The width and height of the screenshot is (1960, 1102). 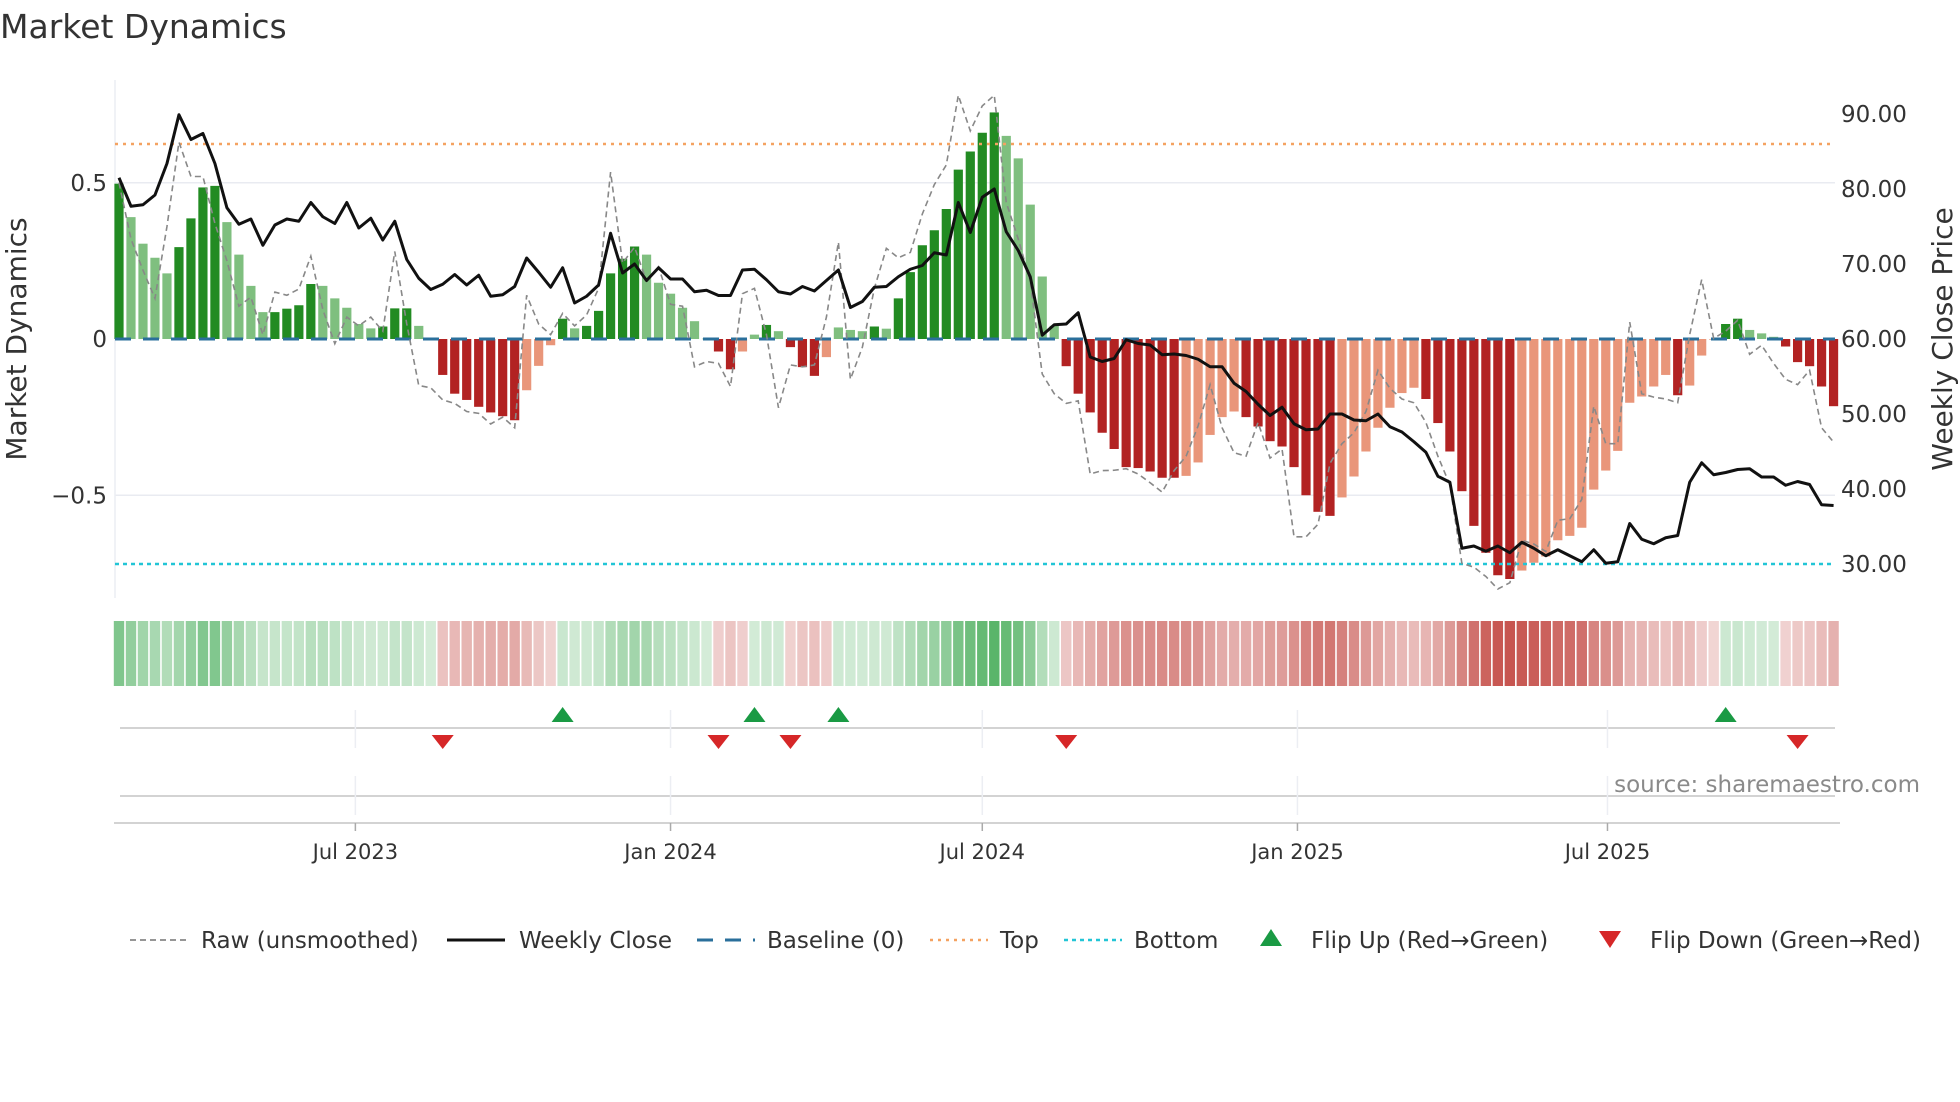 I want to click on source-note: source: sharemaestro.com, so click(x=1767, y=785).